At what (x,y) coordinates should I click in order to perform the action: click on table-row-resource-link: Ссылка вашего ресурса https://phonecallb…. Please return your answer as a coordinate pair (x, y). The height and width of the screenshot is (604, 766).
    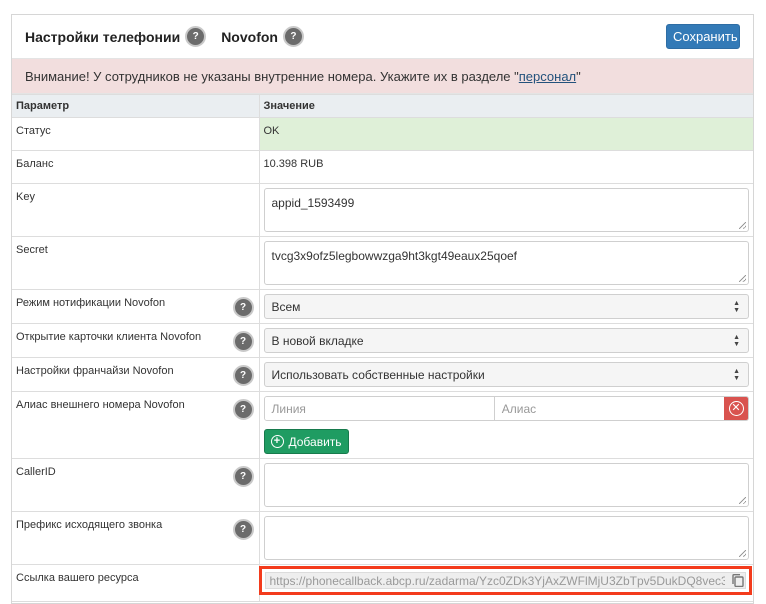
    Looking at the image, I should click on (382, 583).